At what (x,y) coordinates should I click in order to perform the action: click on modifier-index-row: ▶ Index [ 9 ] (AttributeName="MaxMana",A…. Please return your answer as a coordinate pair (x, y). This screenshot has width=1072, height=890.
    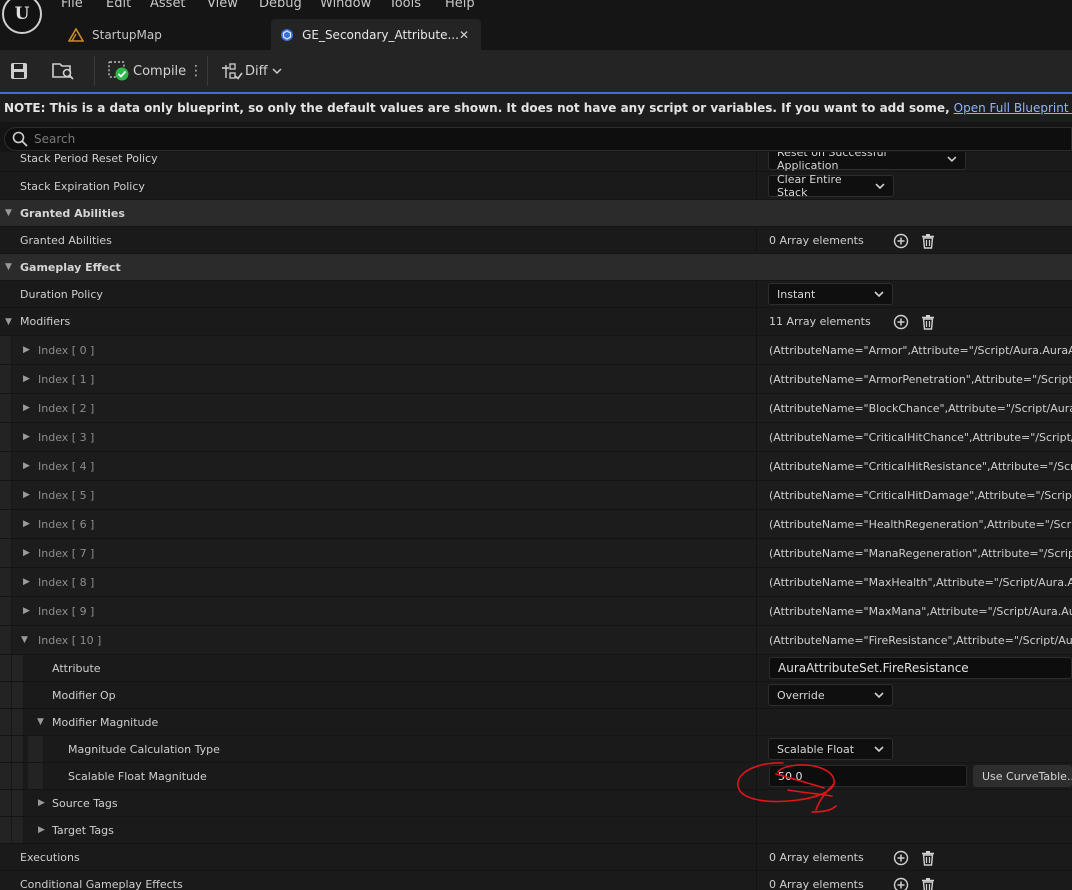
    Looking at the image, I should click on (536, 611).